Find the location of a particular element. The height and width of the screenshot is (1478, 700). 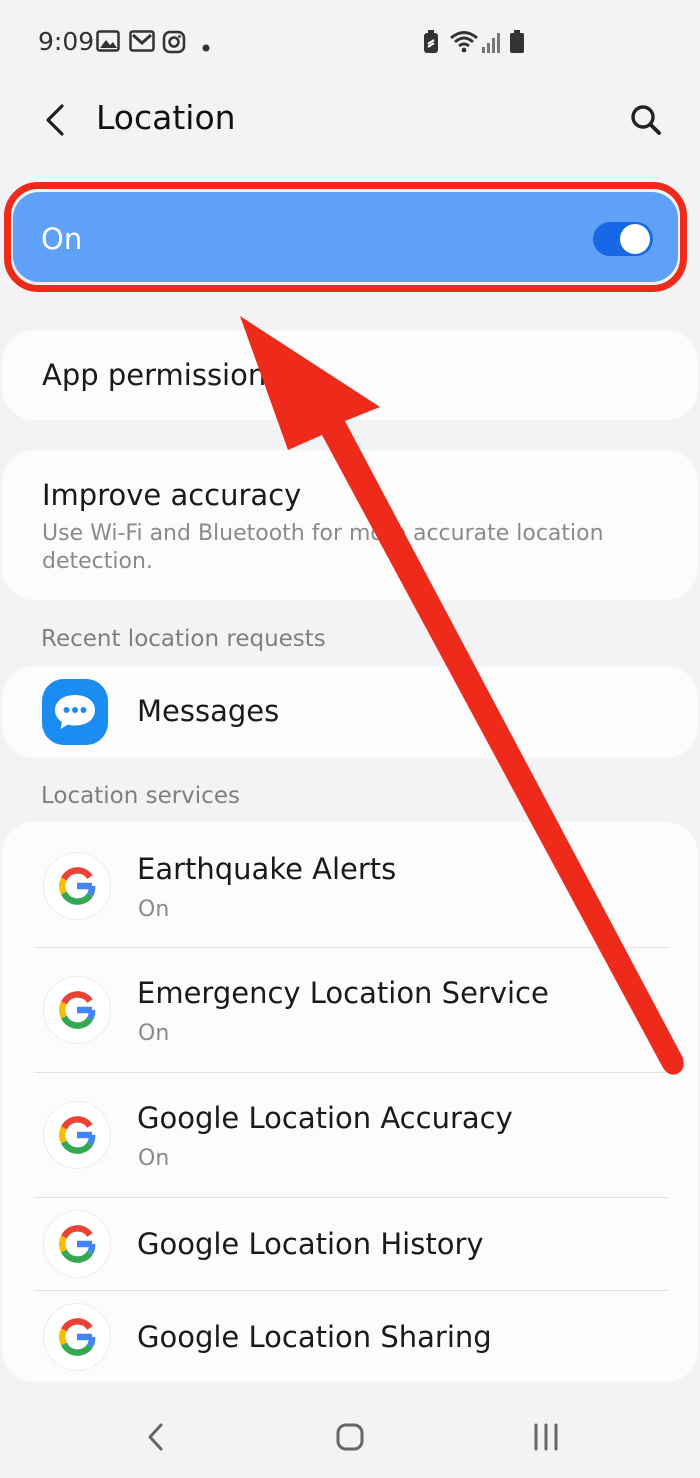

back-nav-icon is located at coordinates (155, 1439).